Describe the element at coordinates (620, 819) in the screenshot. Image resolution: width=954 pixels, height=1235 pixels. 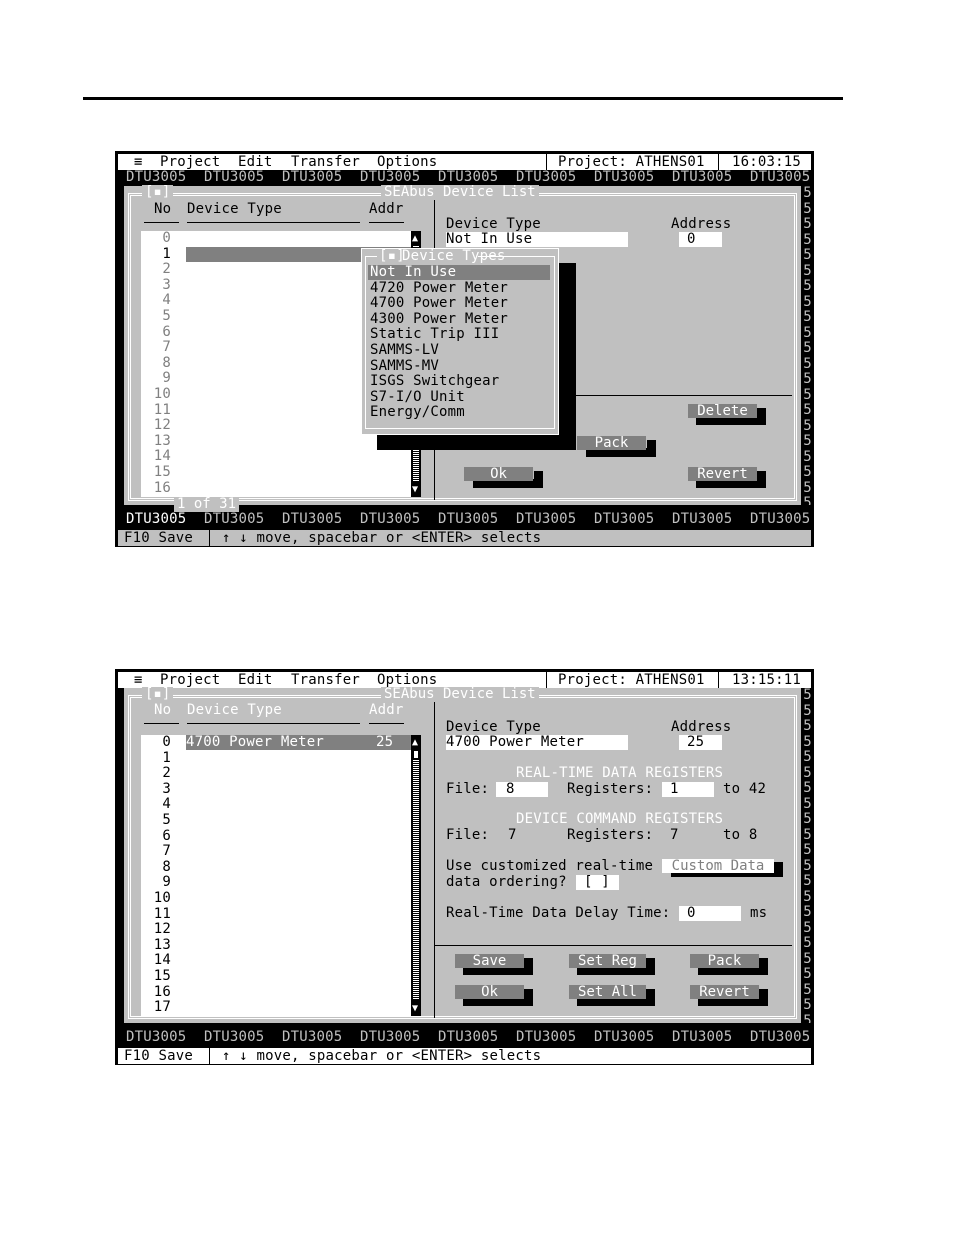
I see `command-registers-heading: DEVICE COMMAND REGISTERS` at that location.